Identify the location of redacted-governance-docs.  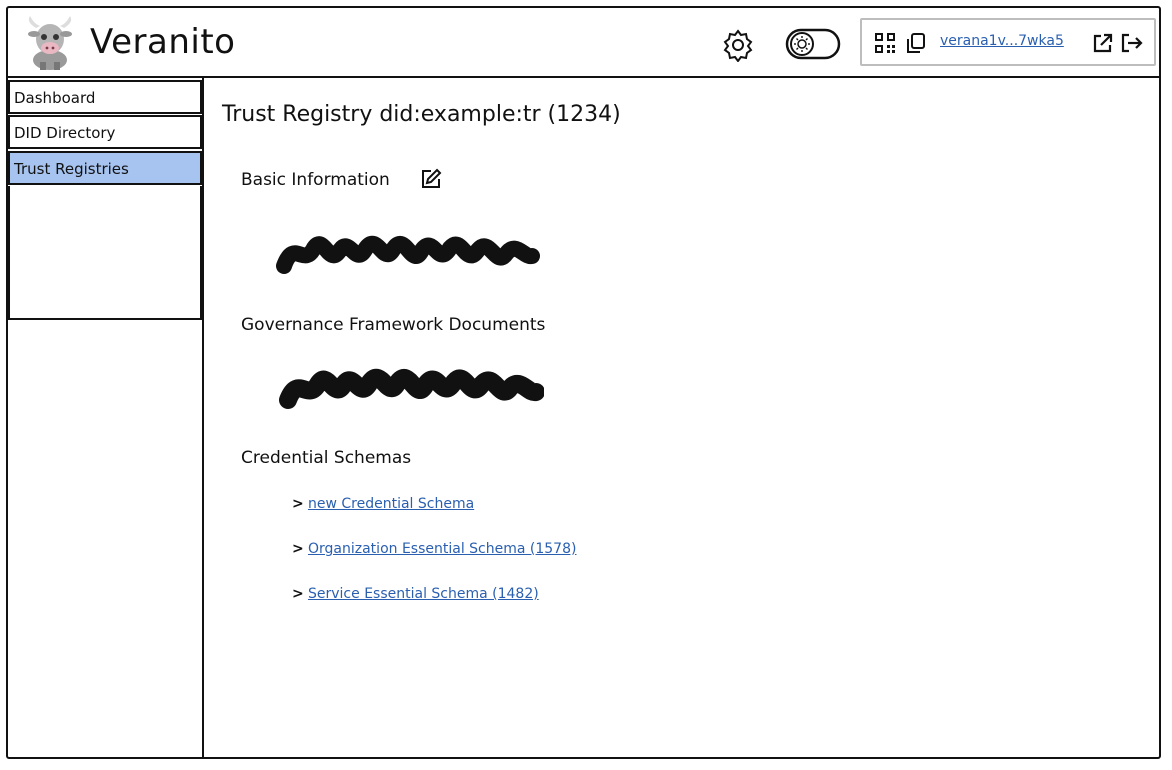
(411, 388).